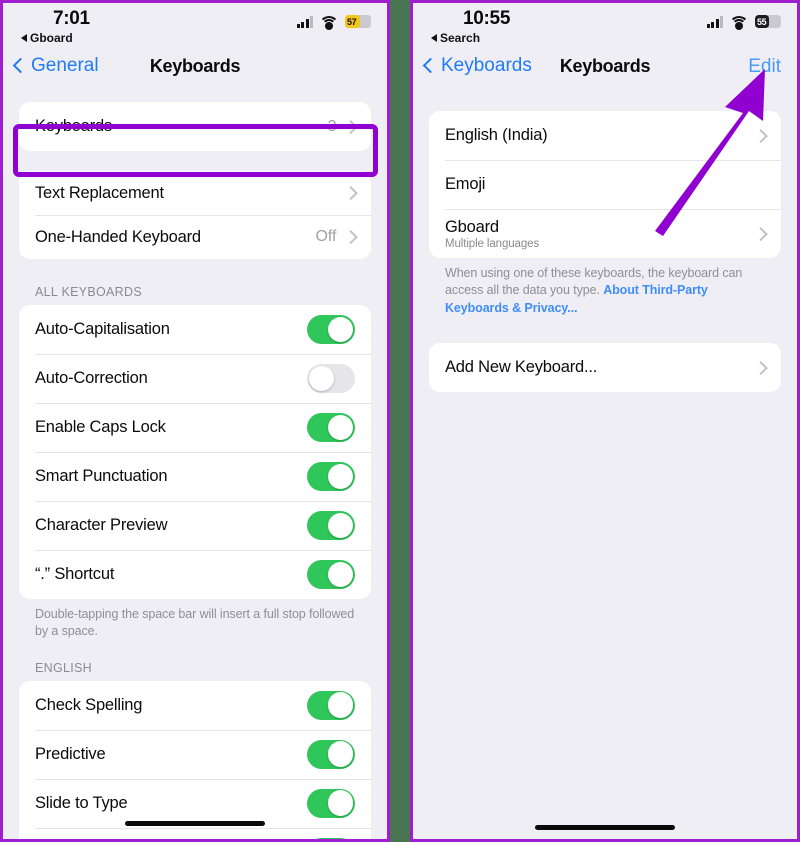  What do you see at coordinates (118, 236) in the screenshot?
I see `row-one-handed-keyboard-label: One-Handed Keyboard` at bounding box center [118, 236].